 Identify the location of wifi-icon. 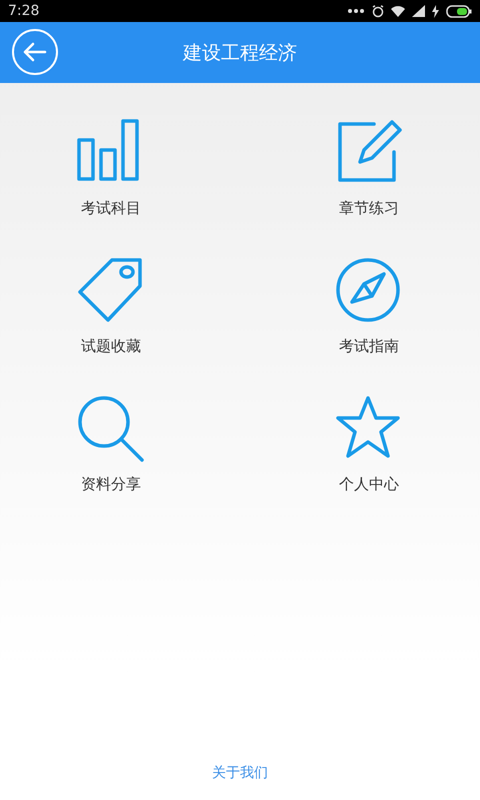
(398, 11).